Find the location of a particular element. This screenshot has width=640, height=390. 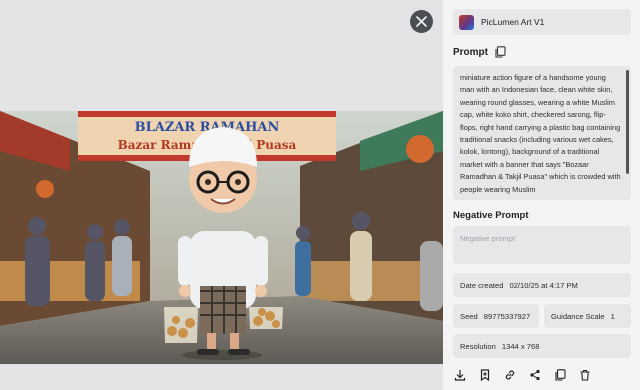

negative-prompt-field: Negative prompt is located at coordinates (542, 245).